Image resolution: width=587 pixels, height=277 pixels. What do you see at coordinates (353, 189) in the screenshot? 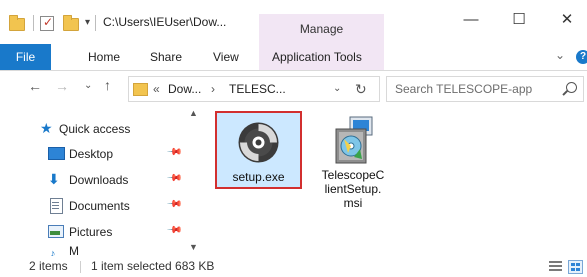
I see `file-name-line: lientSetup.` at bounding box center [353, 189].